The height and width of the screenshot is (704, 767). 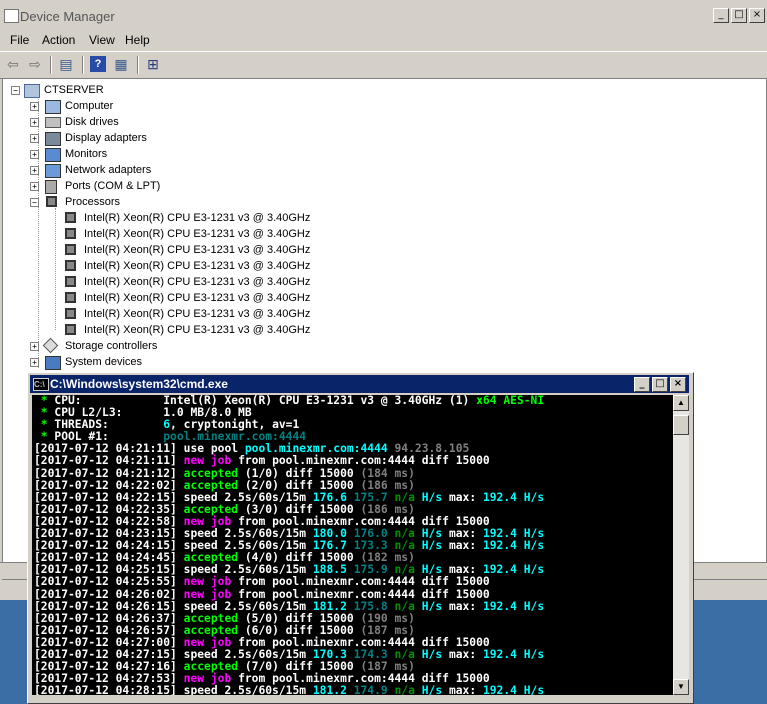 I want to click on tree-item-ports: Ports (COM & LPT), so click(x=112, y=186).